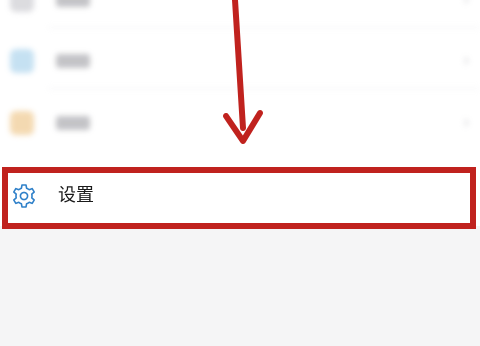  What do you see at coordinates (22, 6) in the screenshot?
I see `app-icon` at bounding box center [22, 6].